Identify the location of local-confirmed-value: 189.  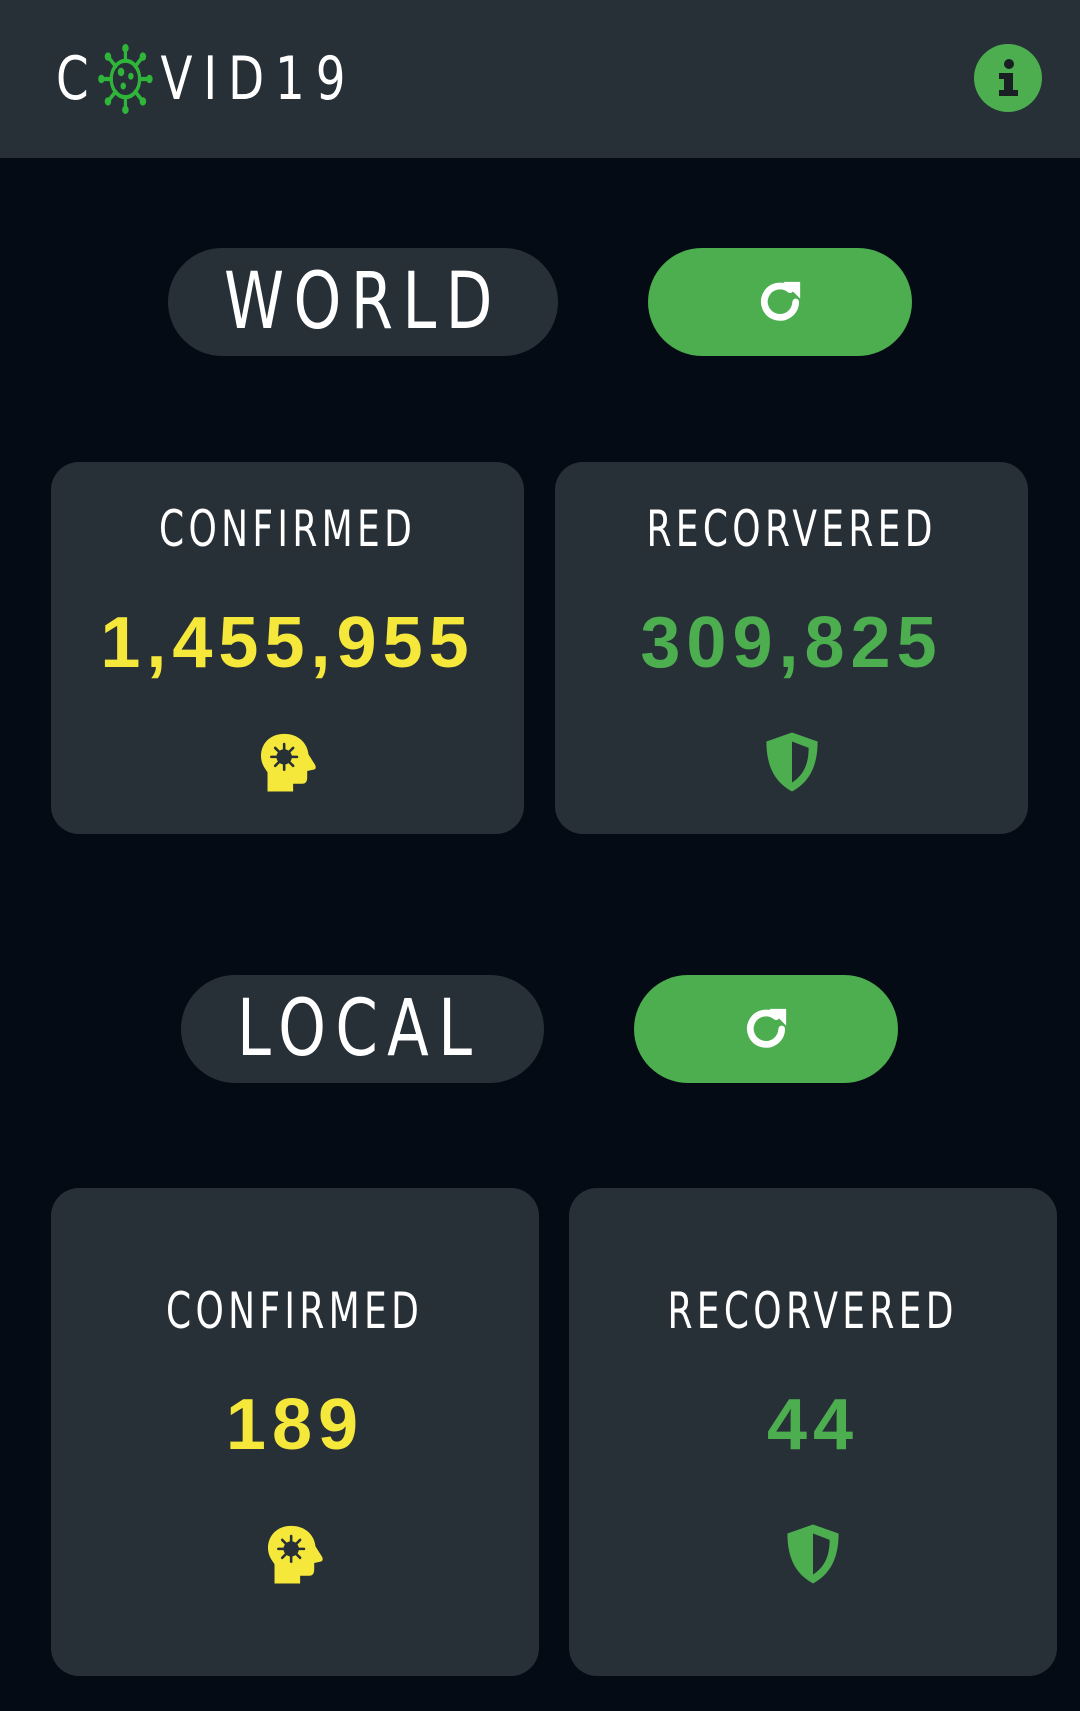
(295, 1425).